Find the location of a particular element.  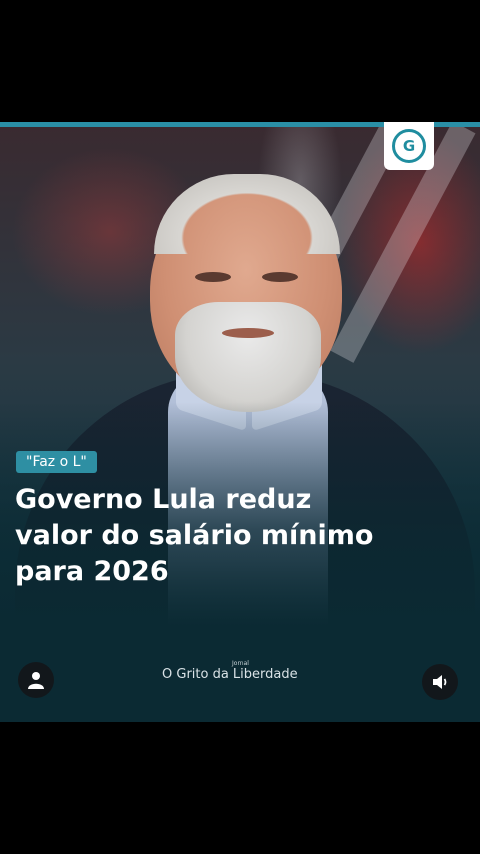

mouth is located at coordinates (248, 333).